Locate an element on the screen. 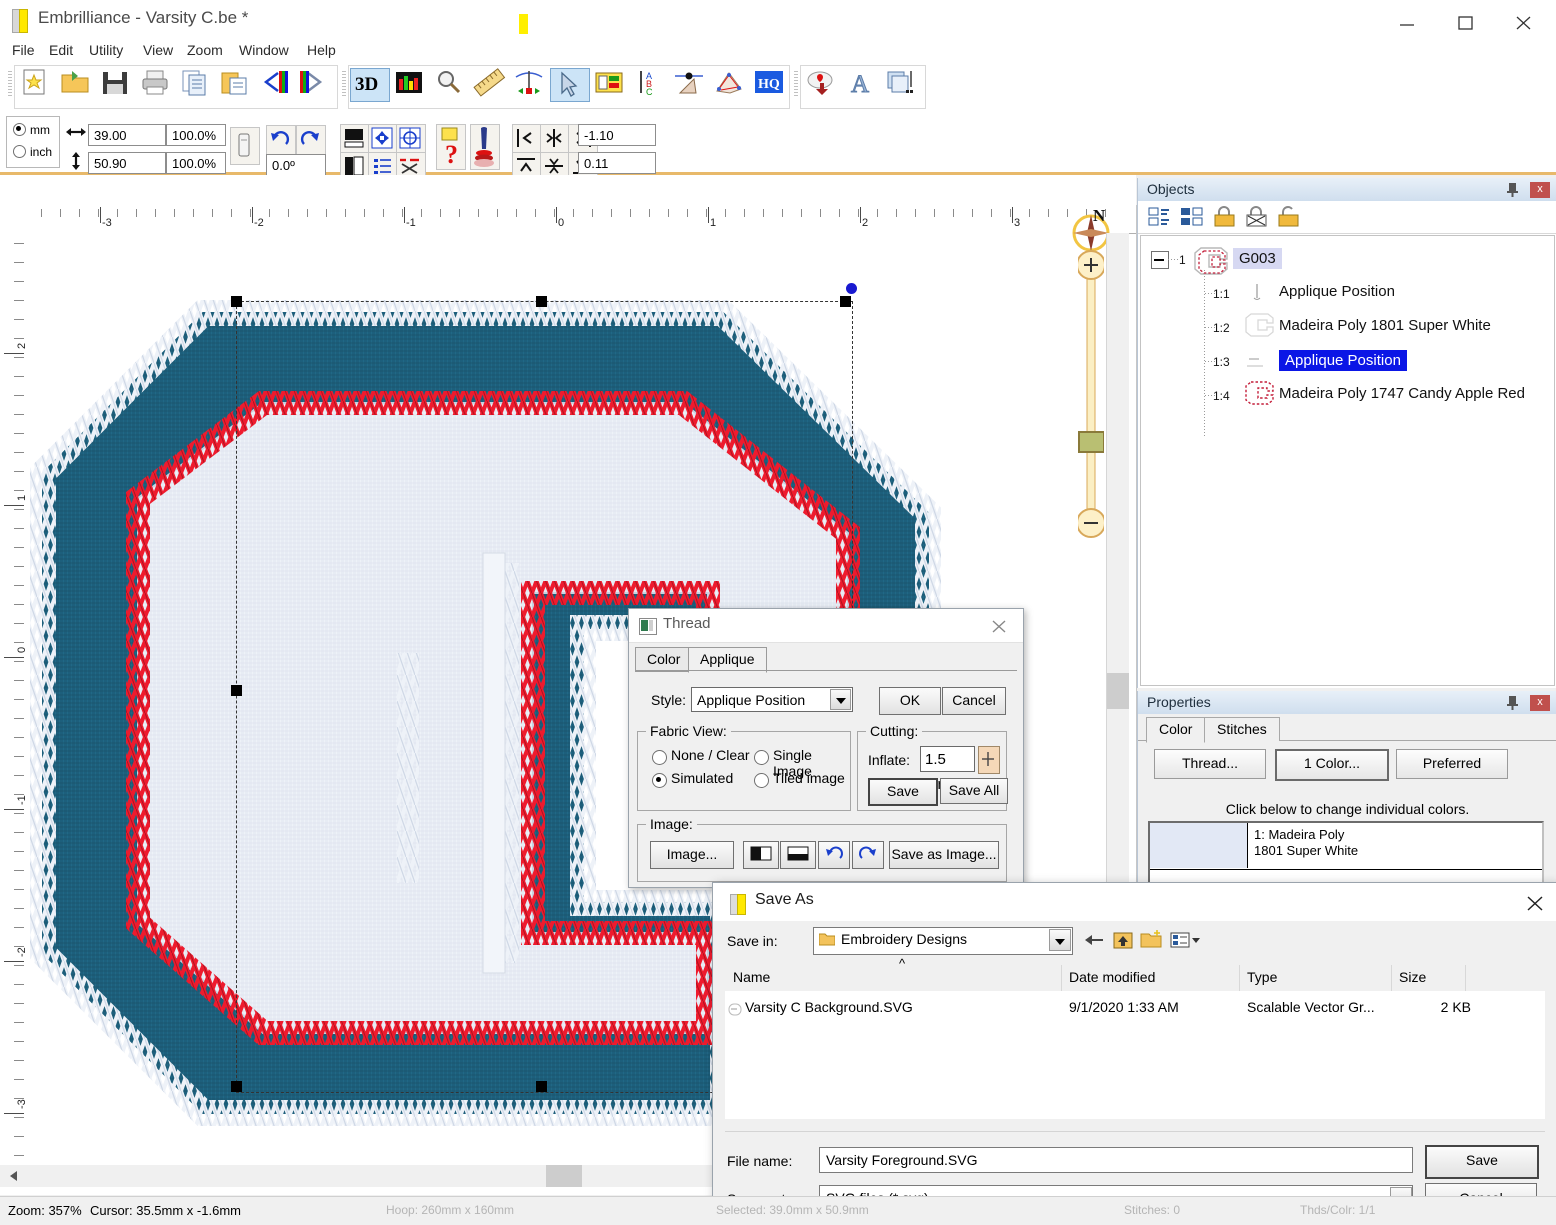 The height and width of the screenshot is (1225, 1556). vertical-scroll-thumb is located at coordinates (1118, 691).